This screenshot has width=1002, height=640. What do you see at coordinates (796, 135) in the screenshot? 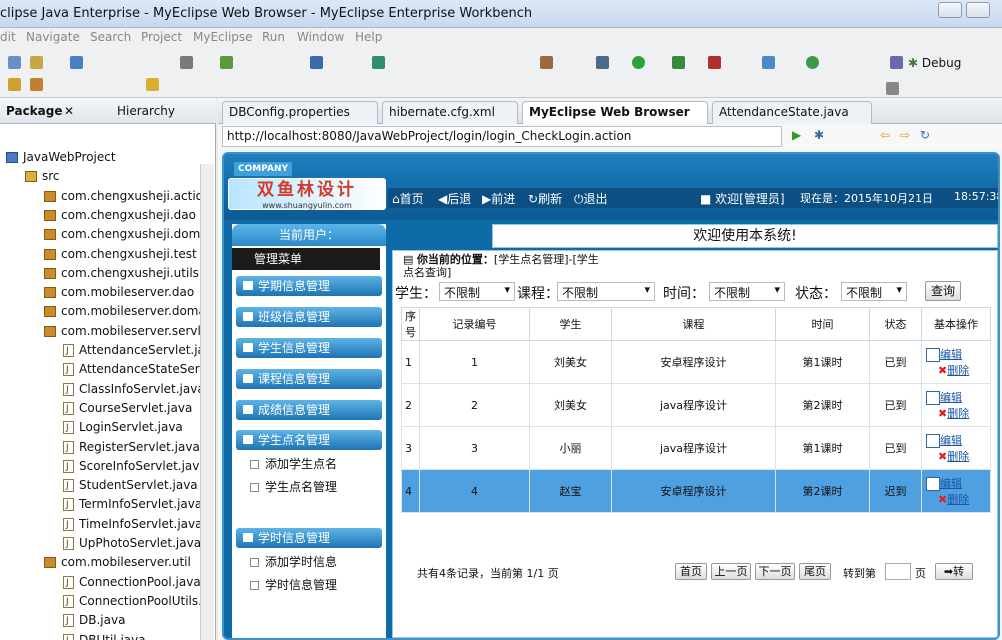
I see `go-icon: ▶` at bounding box center [796, 135].